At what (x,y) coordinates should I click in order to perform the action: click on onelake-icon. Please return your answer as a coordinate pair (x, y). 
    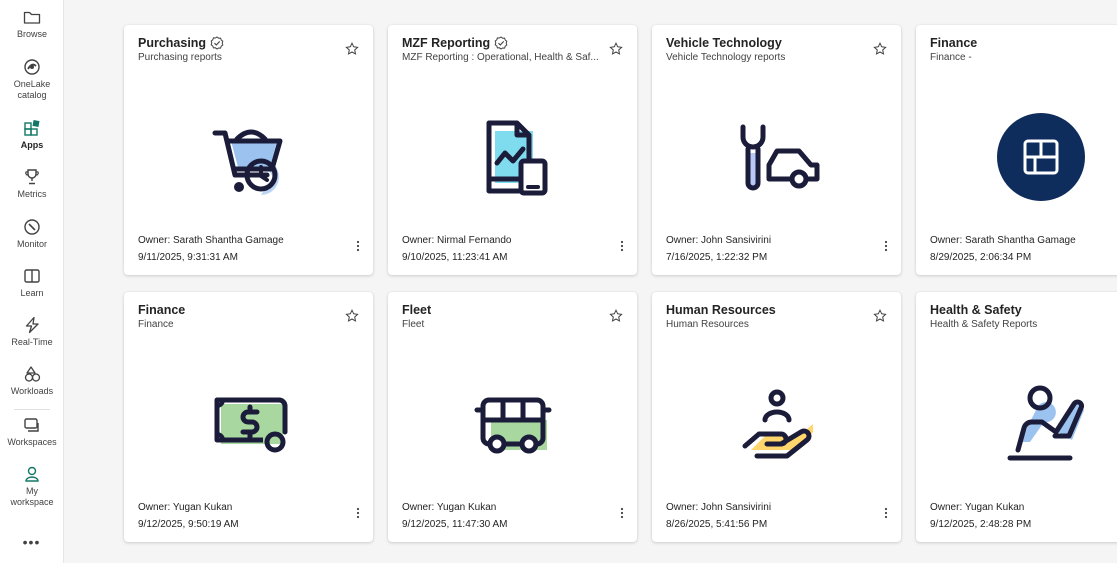
    Looking at the image, I should click on (32, 67).